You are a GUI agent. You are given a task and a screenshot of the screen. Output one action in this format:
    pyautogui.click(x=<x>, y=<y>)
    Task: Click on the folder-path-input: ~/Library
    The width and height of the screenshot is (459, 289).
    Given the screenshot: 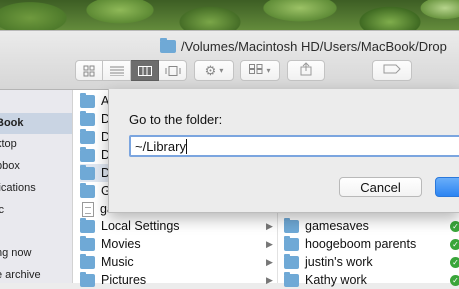 What is the action you would take?
    pyautogui.click(x=294, y=146)
    